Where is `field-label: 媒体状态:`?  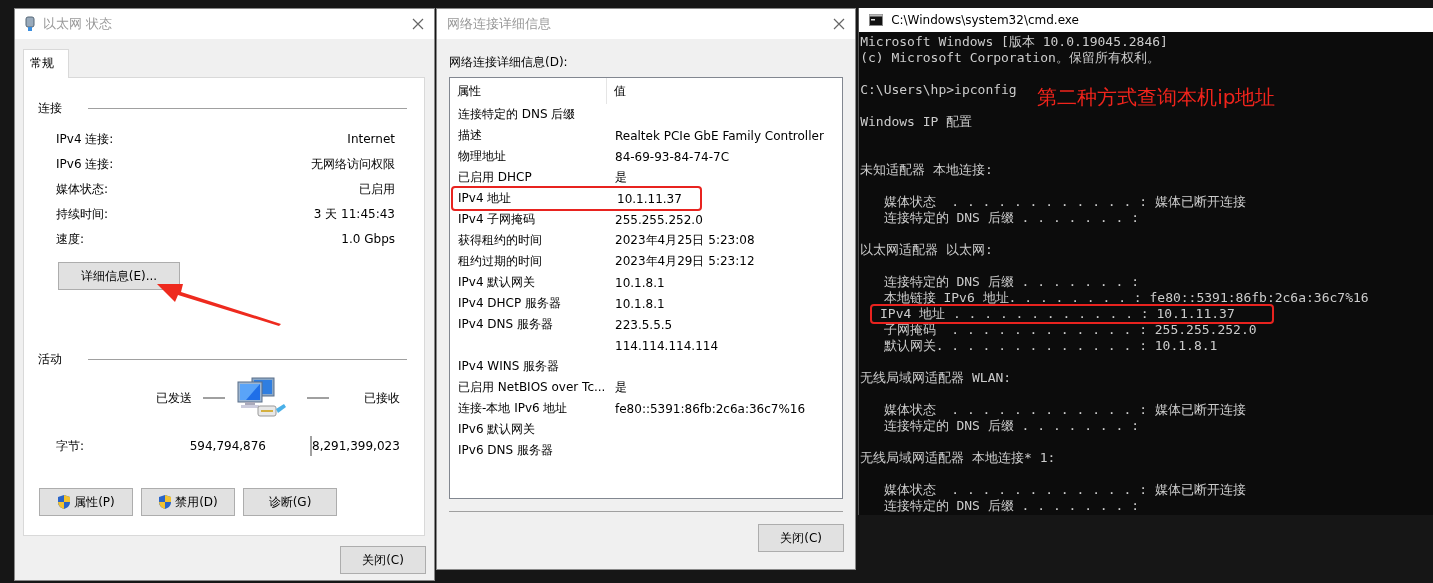 field-label: 媒体状态: is located at coordinates (82, 189).